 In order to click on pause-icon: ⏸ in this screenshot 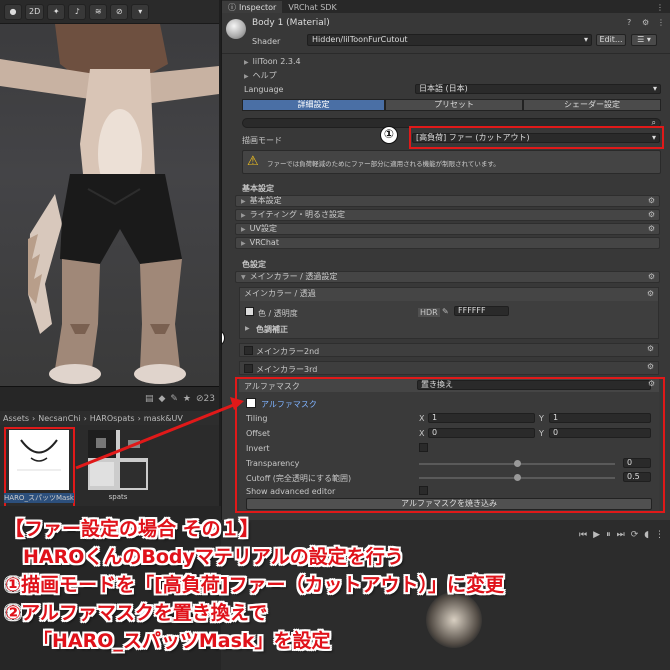, I will do `click(608, 535)`.